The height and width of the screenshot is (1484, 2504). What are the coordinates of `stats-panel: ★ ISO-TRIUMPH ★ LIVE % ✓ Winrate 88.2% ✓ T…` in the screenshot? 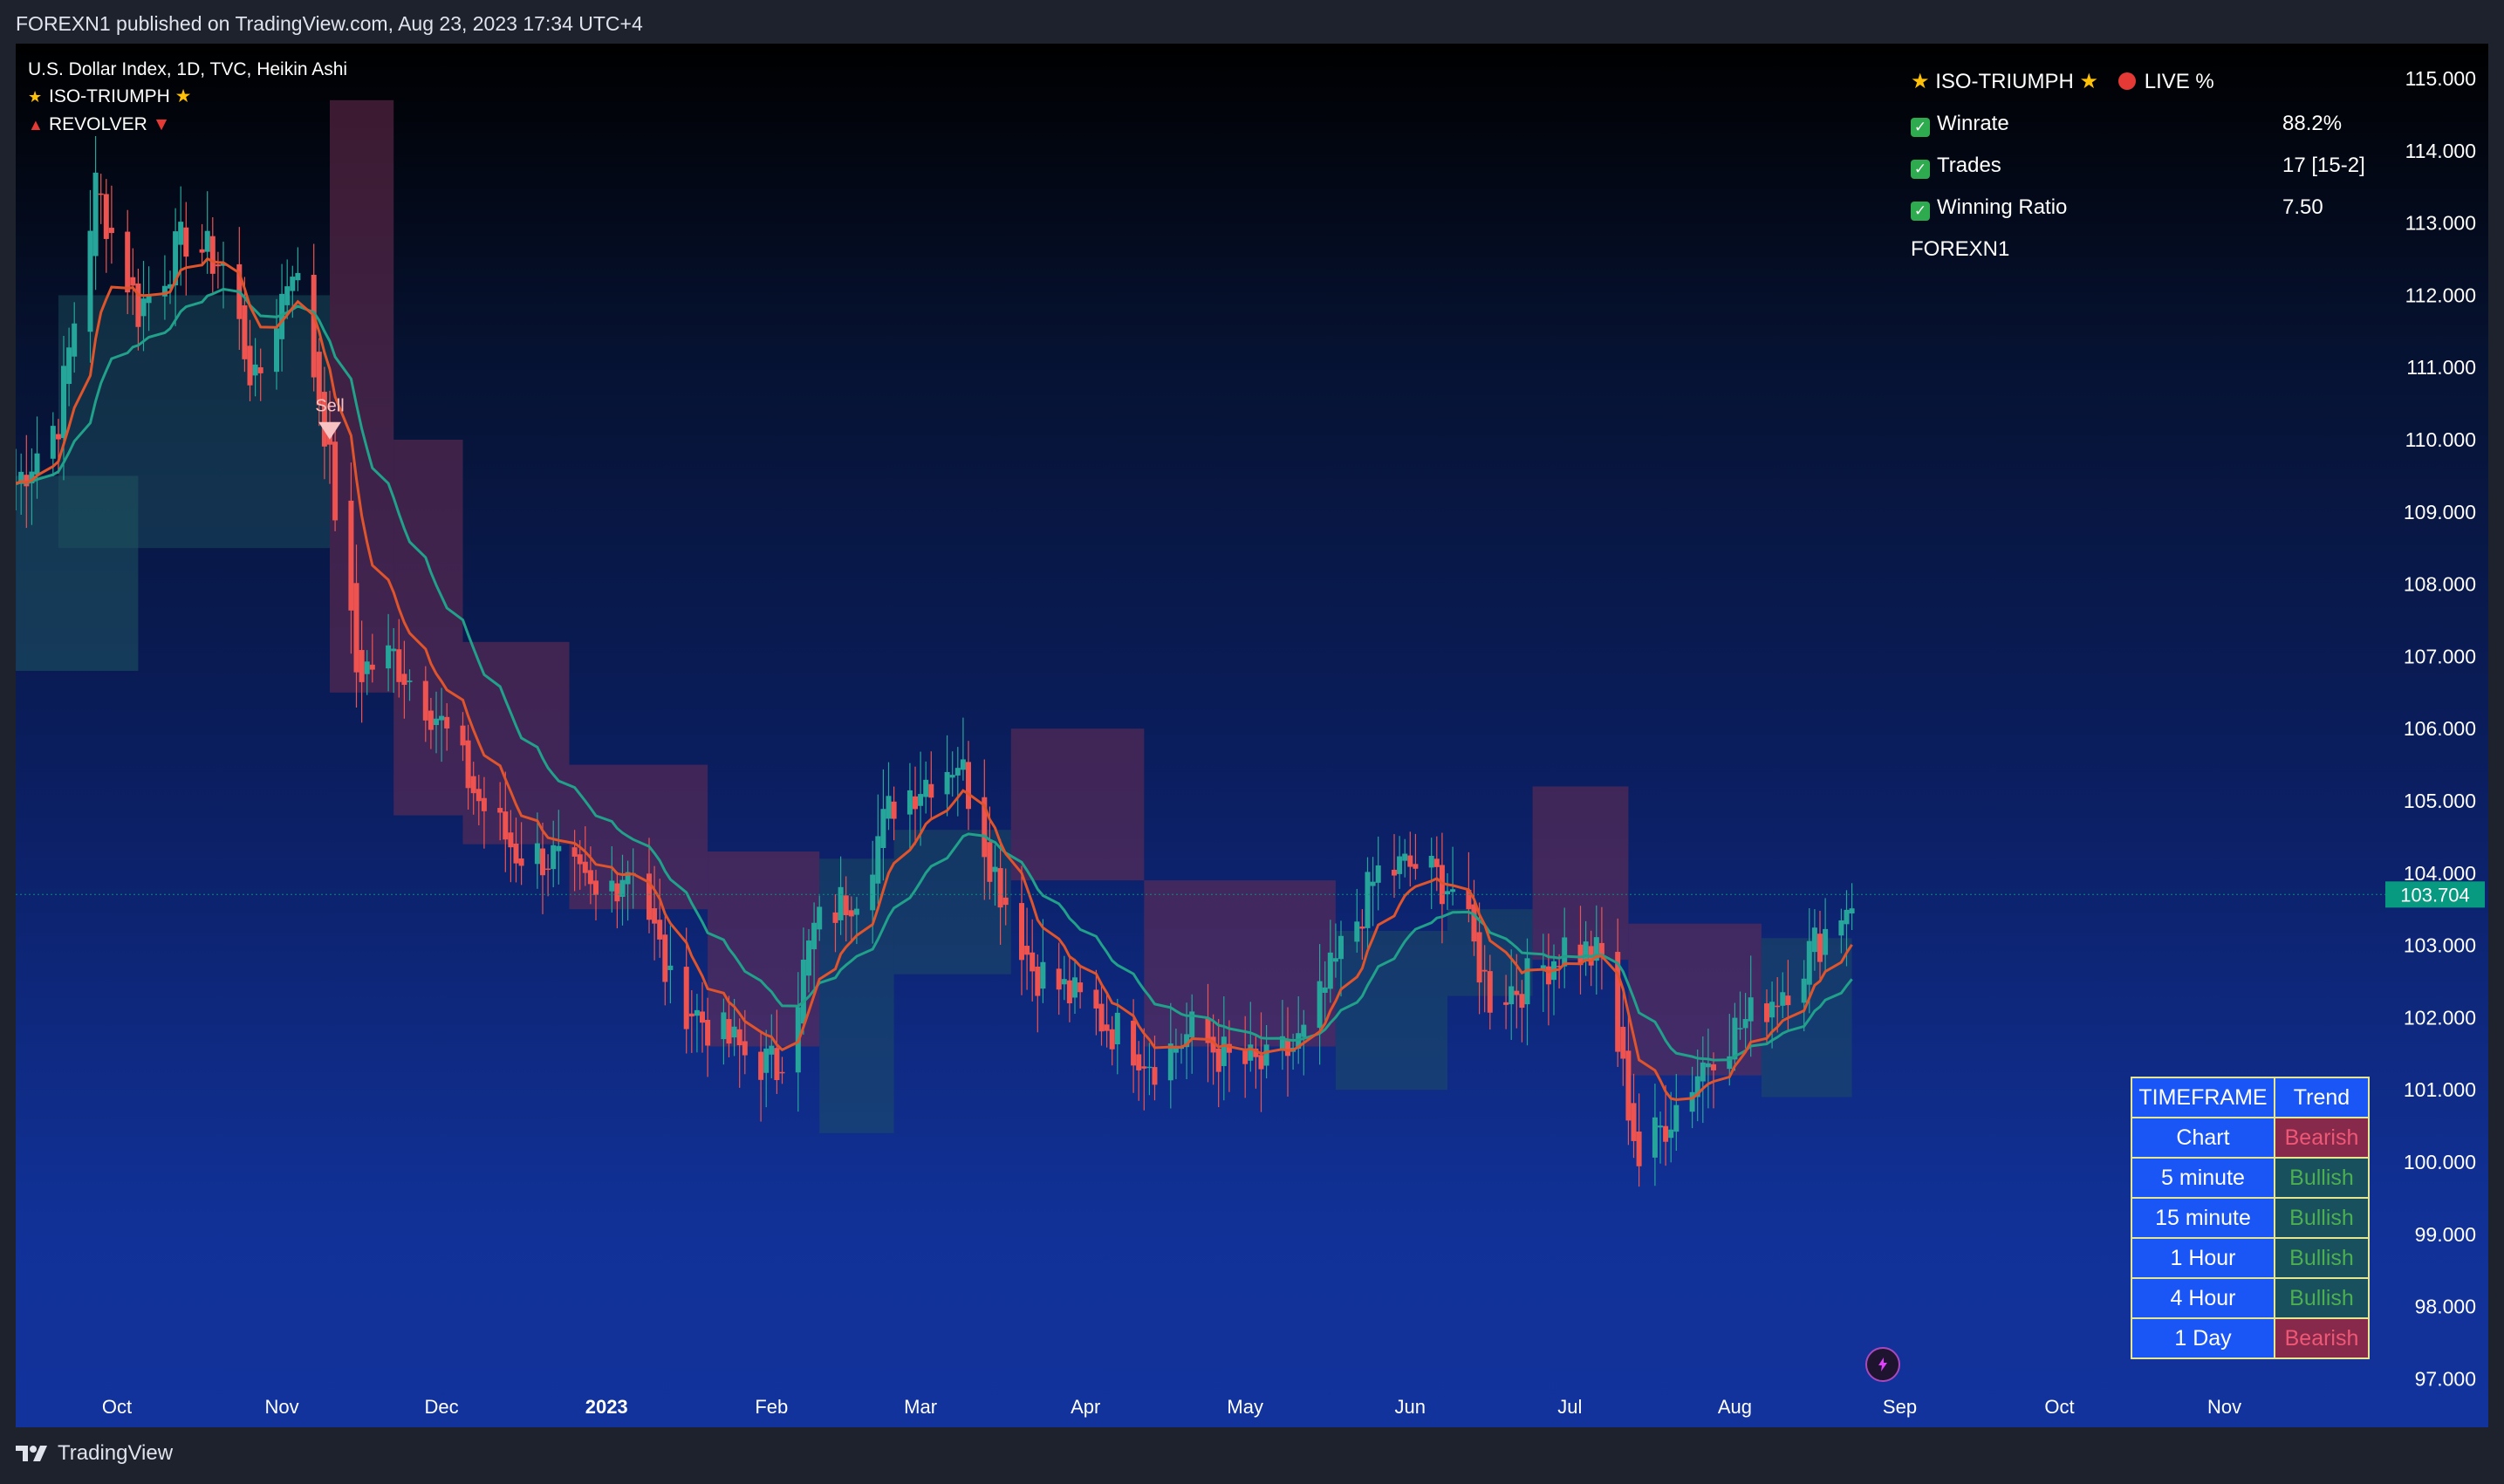 It's located at (2146, 165).